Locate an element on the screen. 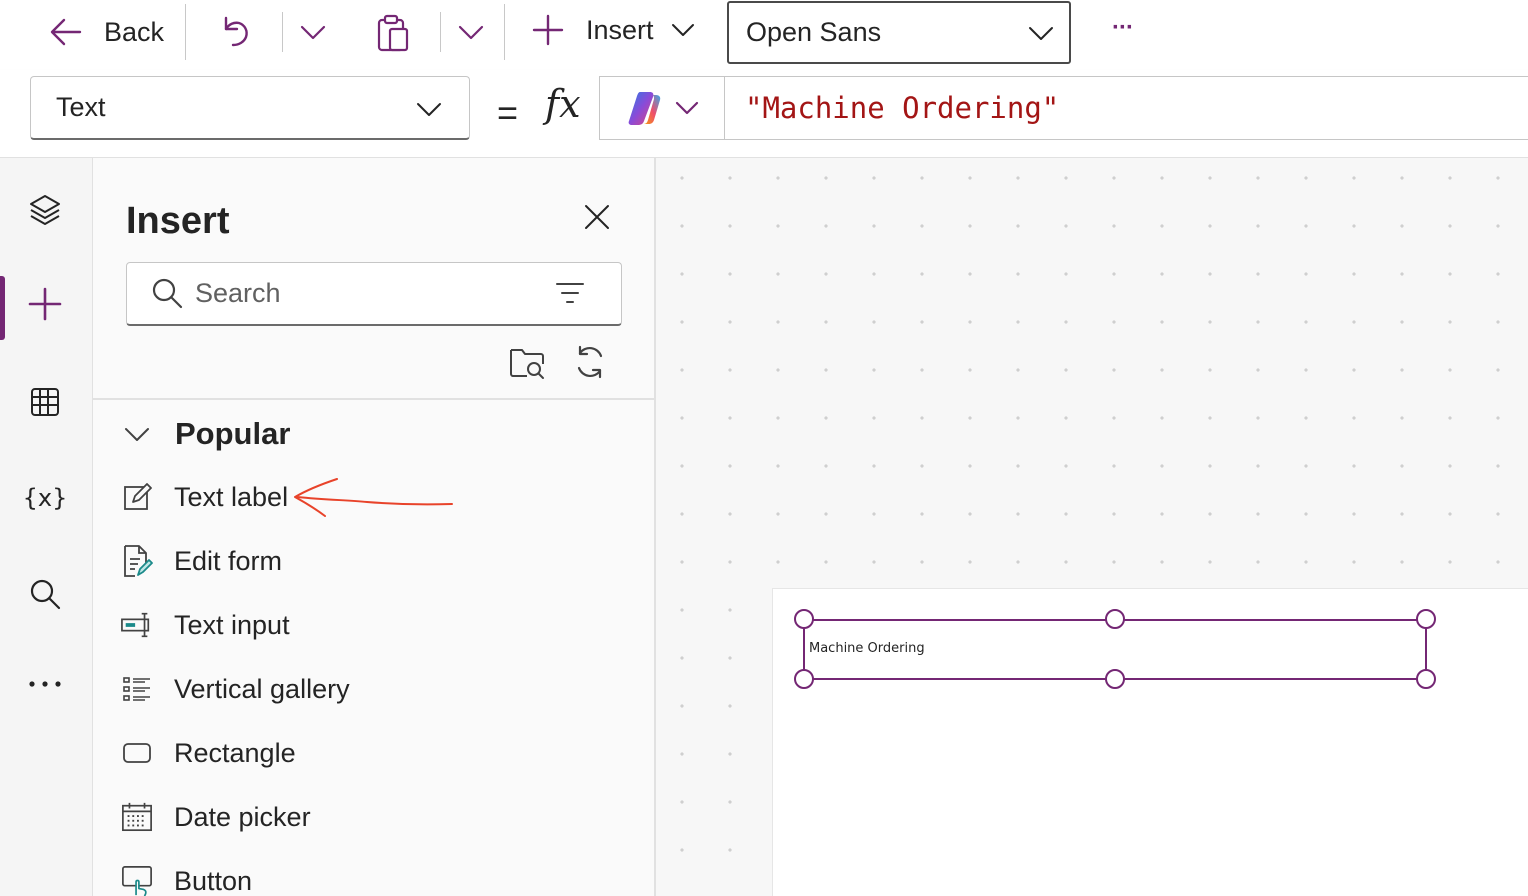 This screenshot has width=1528, height=896. resize-handle-top-left is located at coordinates (804, 619).